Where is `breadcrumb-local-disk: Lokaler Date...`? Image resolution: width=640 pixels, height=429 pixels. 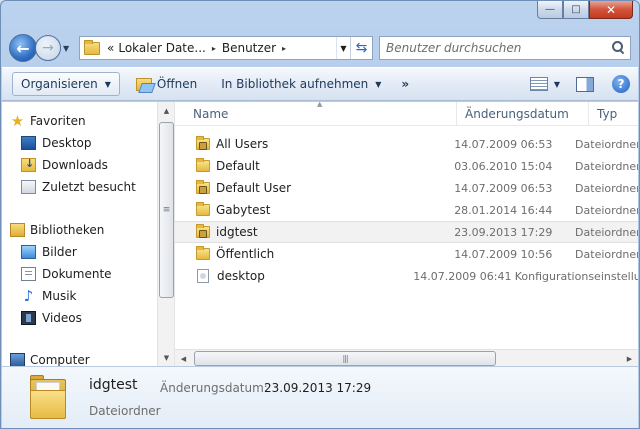
breadcrumb-local-disk: Lokaler Date... is located at coordinates (162, 48).